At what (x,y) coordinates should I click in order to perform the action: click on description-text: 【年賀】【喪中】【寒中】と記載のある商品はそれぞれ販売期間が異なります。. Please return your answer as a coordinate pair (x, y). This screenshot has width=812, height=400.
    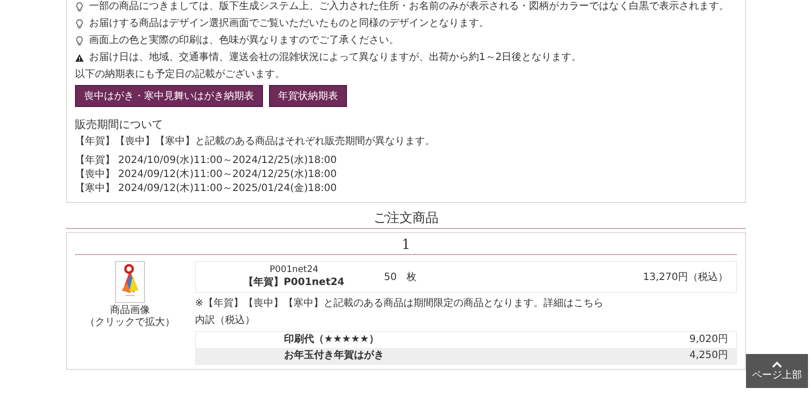
    Looking at the image, I should click on (255, 141).